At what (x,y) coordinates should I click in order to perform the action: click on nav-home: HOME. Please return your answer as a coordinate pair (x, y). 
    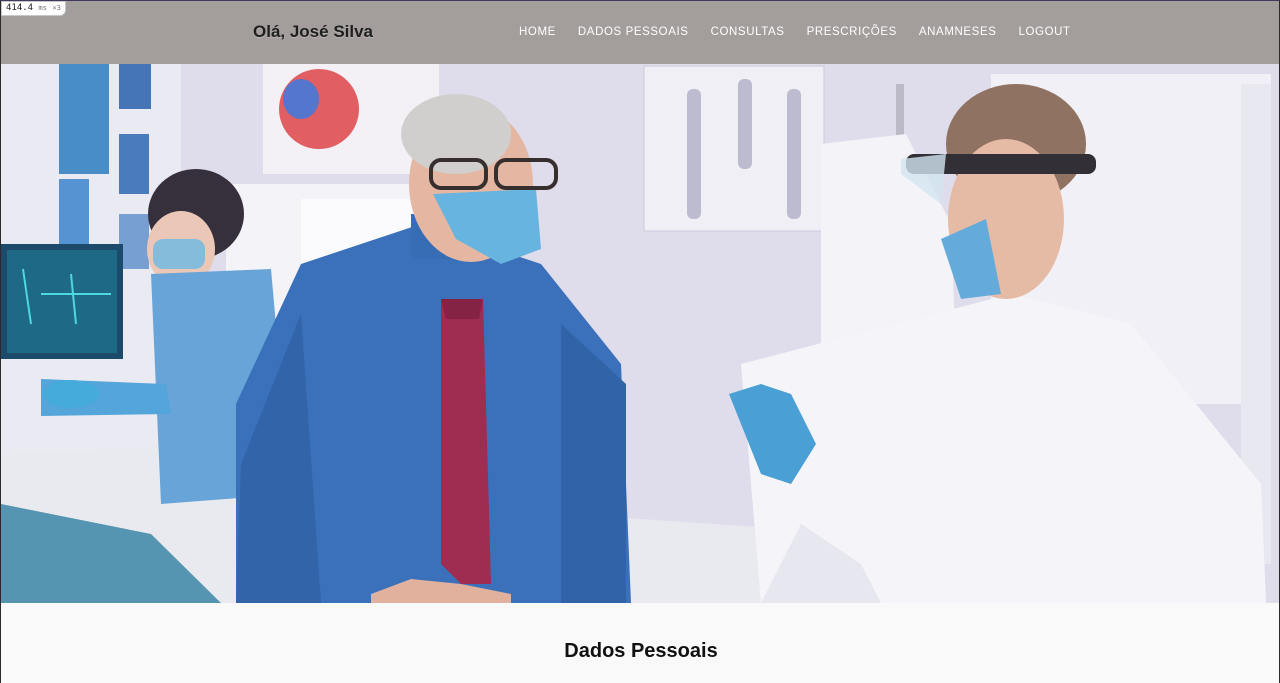
    Looking at the image, I should click on (537, 32).